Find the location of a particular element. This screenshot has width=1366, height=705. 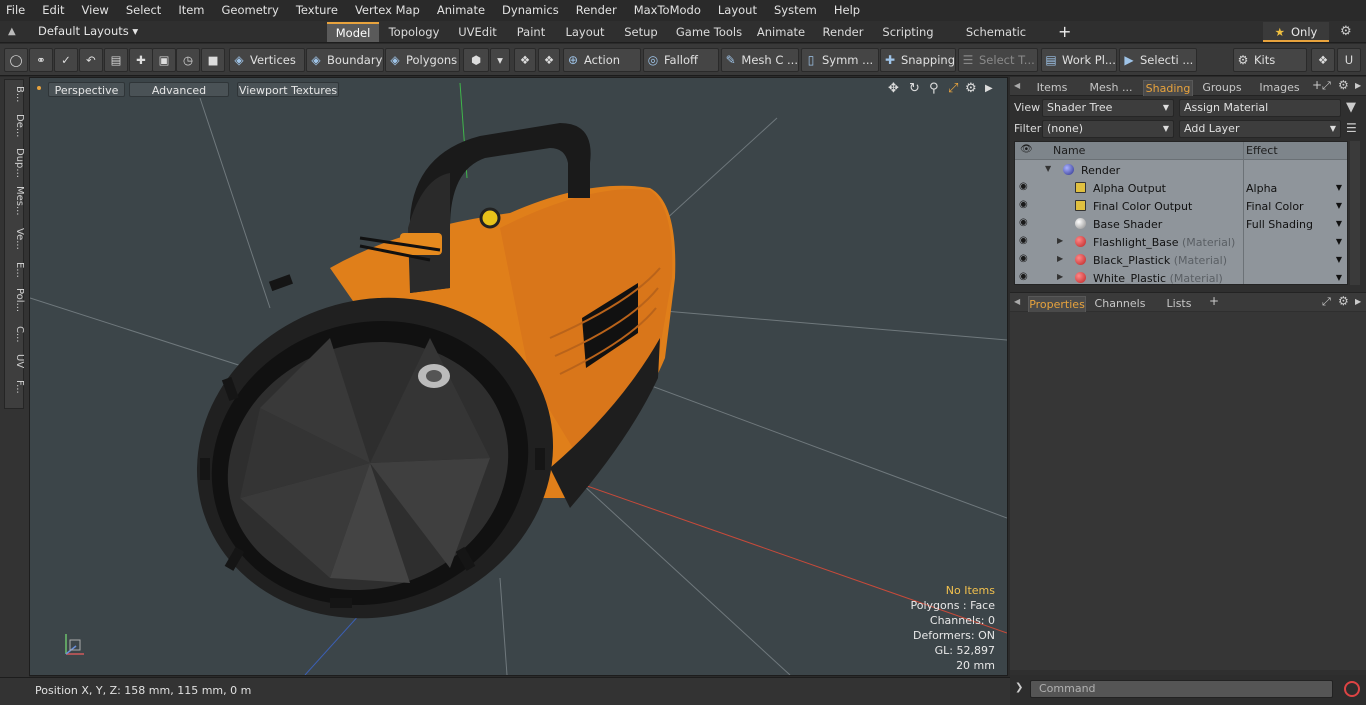

row-effect: Alpha ▼ is located at coordinates (1296, 188).